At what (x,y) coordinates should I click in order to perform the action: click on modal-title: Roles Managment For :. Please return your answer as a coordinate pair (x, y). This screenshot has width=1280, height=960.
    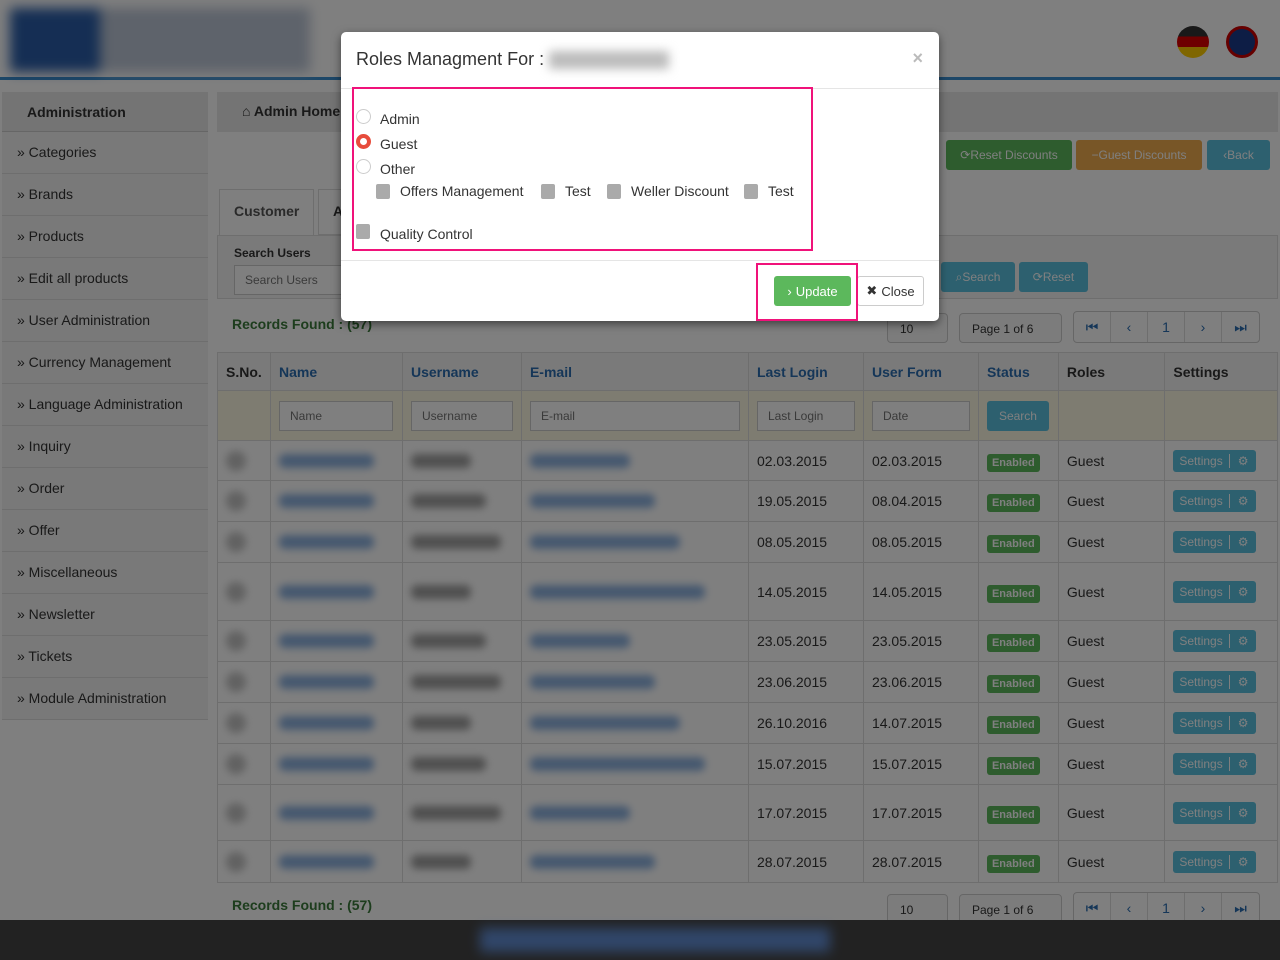
    Looking at the image, I should click on (450, 59).